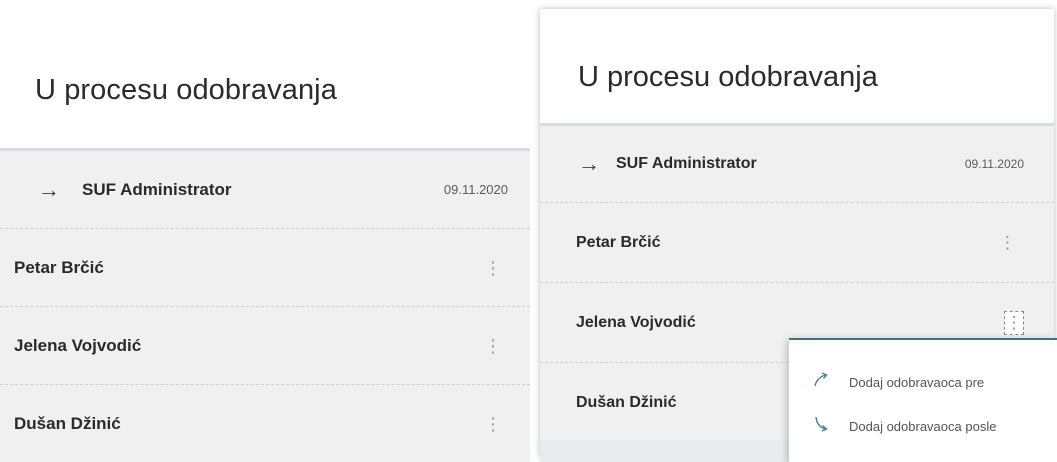 The width and height of the screenshot is (1057, 462). Describe the element at coordinates (821, 379) in the screenshot. I see `arrow-up-right-icon` at that location.